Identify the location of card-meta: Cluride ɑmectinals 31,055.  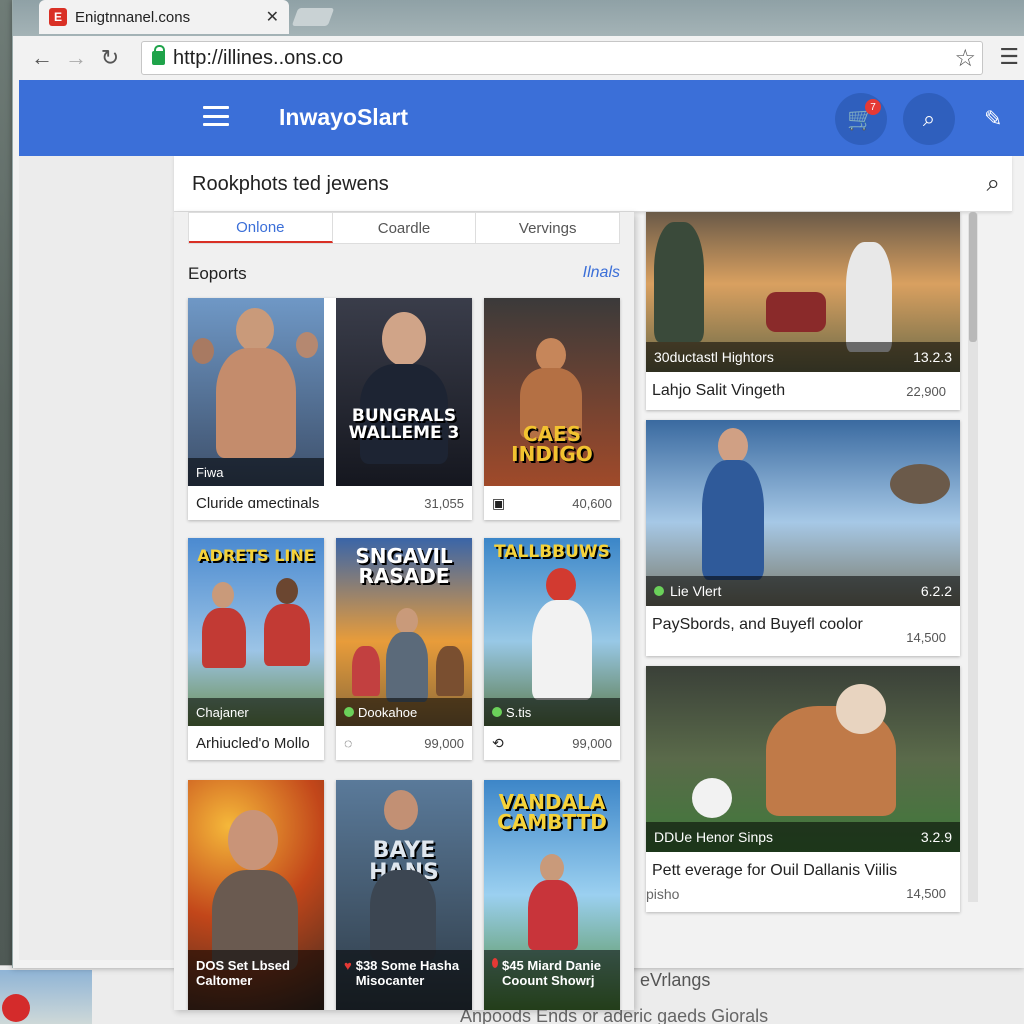
(330, 503).